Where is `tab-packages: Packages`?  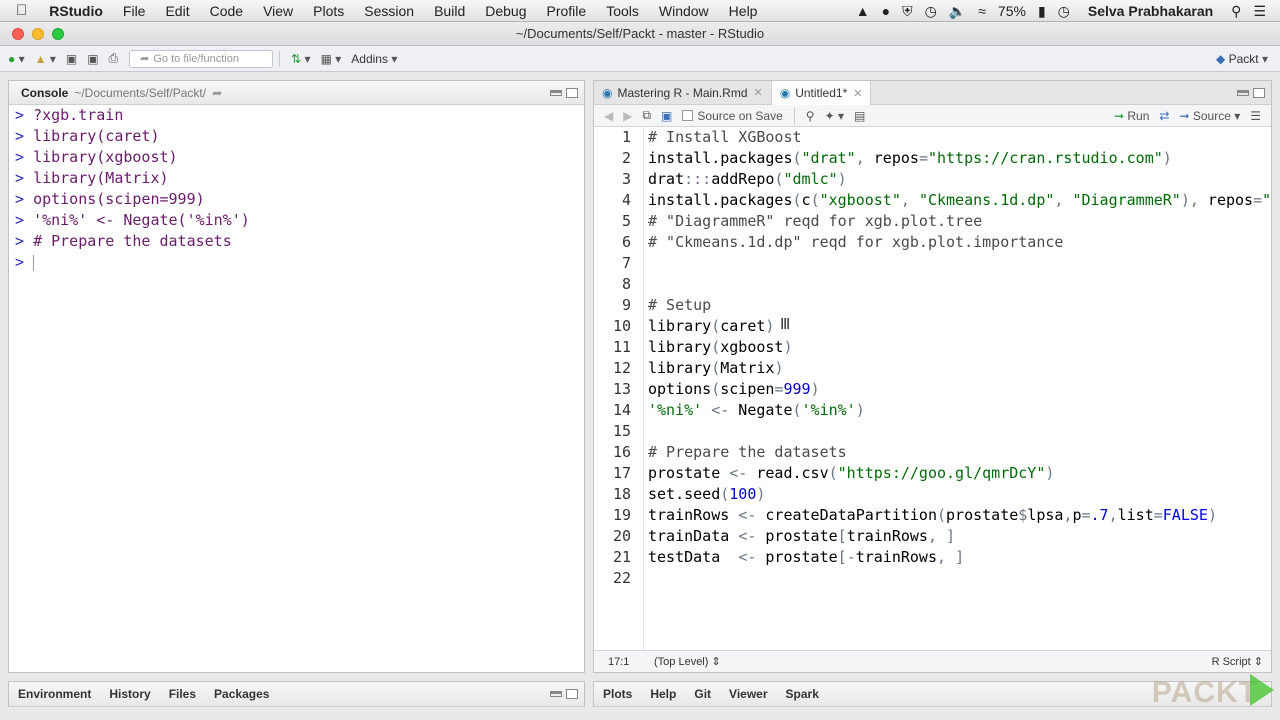
tab-packages: Packages is located at coordinates (241, 694).